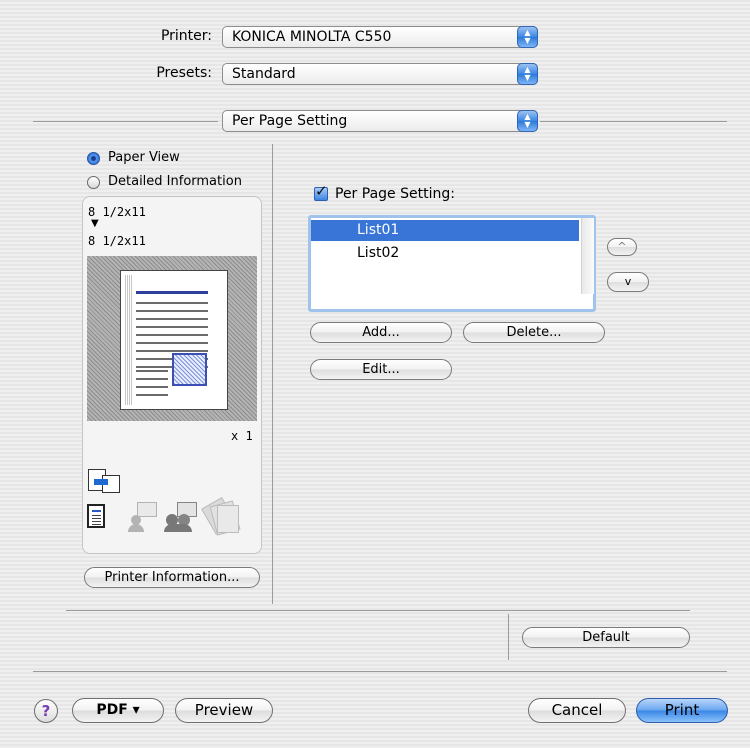 The width and height of the screenshot is (750, 748). What do you see at coordinates (395, 194) in the screenshot?
I see `per-page-setting-label: Per Page Setting:` at bounding box center [395, 194].